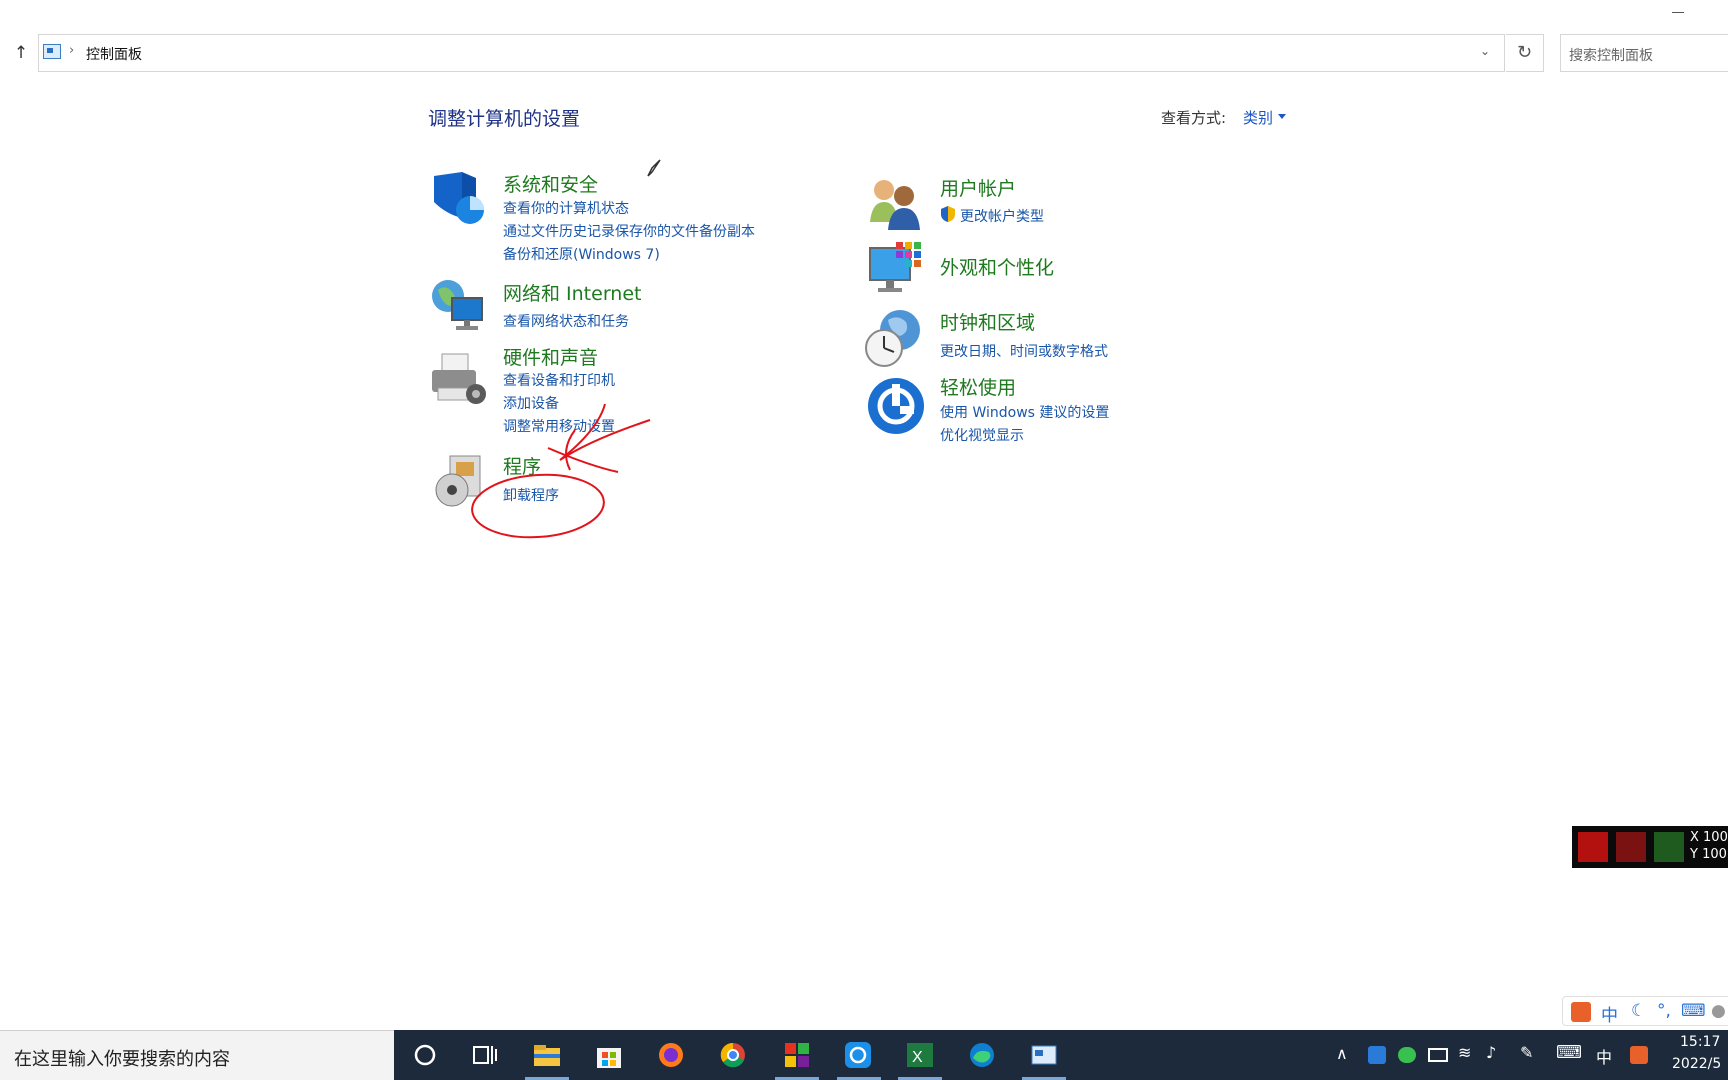 Image resolution: width=1728 pixels, height=1080 pixels. What do you see at coordinates (896, 406) in the screenshot?
I see `ease-of-access-icon` at bounding box center [896, 406].